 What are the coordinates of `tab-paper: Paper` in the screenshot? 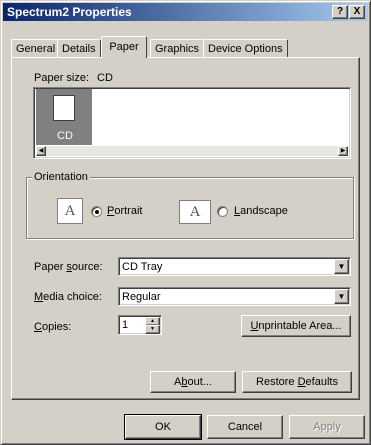 It's located at (124, 47).